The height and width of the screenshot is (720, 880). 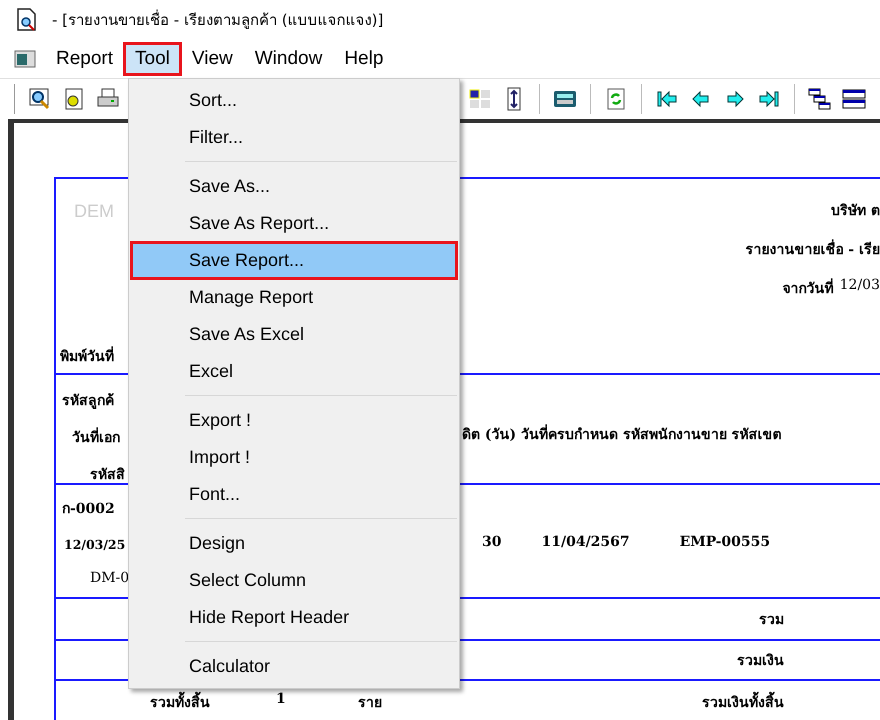 What do you see at coordinates (294, 617) in the screenshot?
I see `menu-item: Hide Report Header` at bounding box center [294, 617].